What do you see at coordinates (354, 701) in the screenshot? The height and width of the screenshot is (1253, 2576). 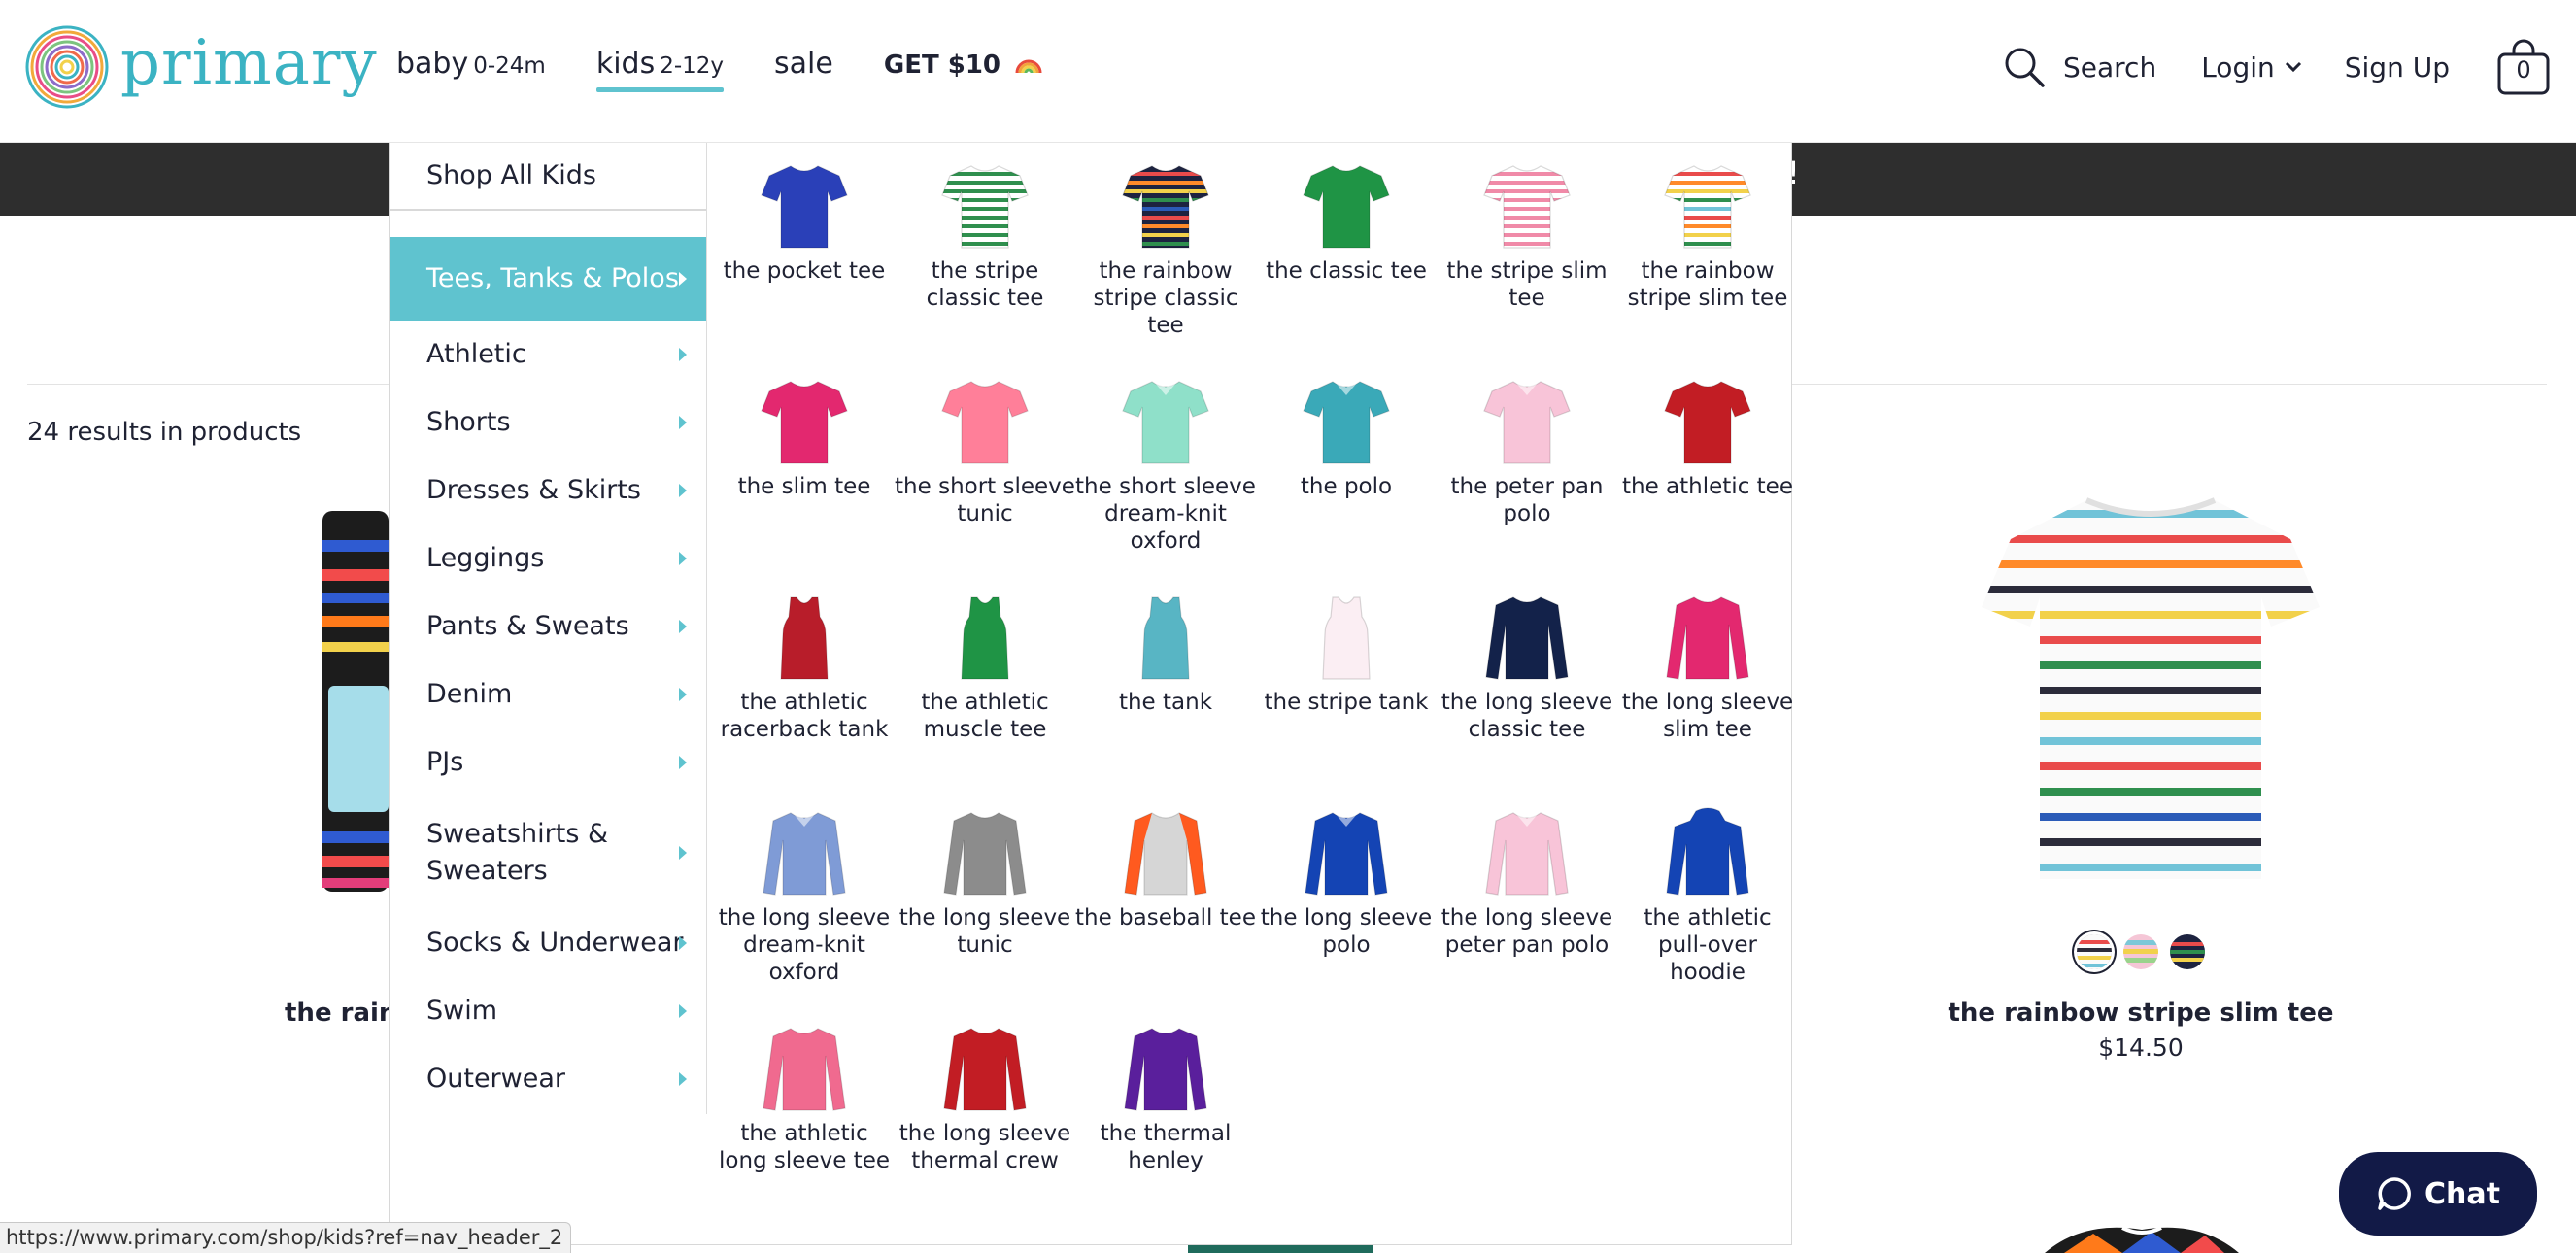 I see `product-image-partial` at bounding box center [354, 701].